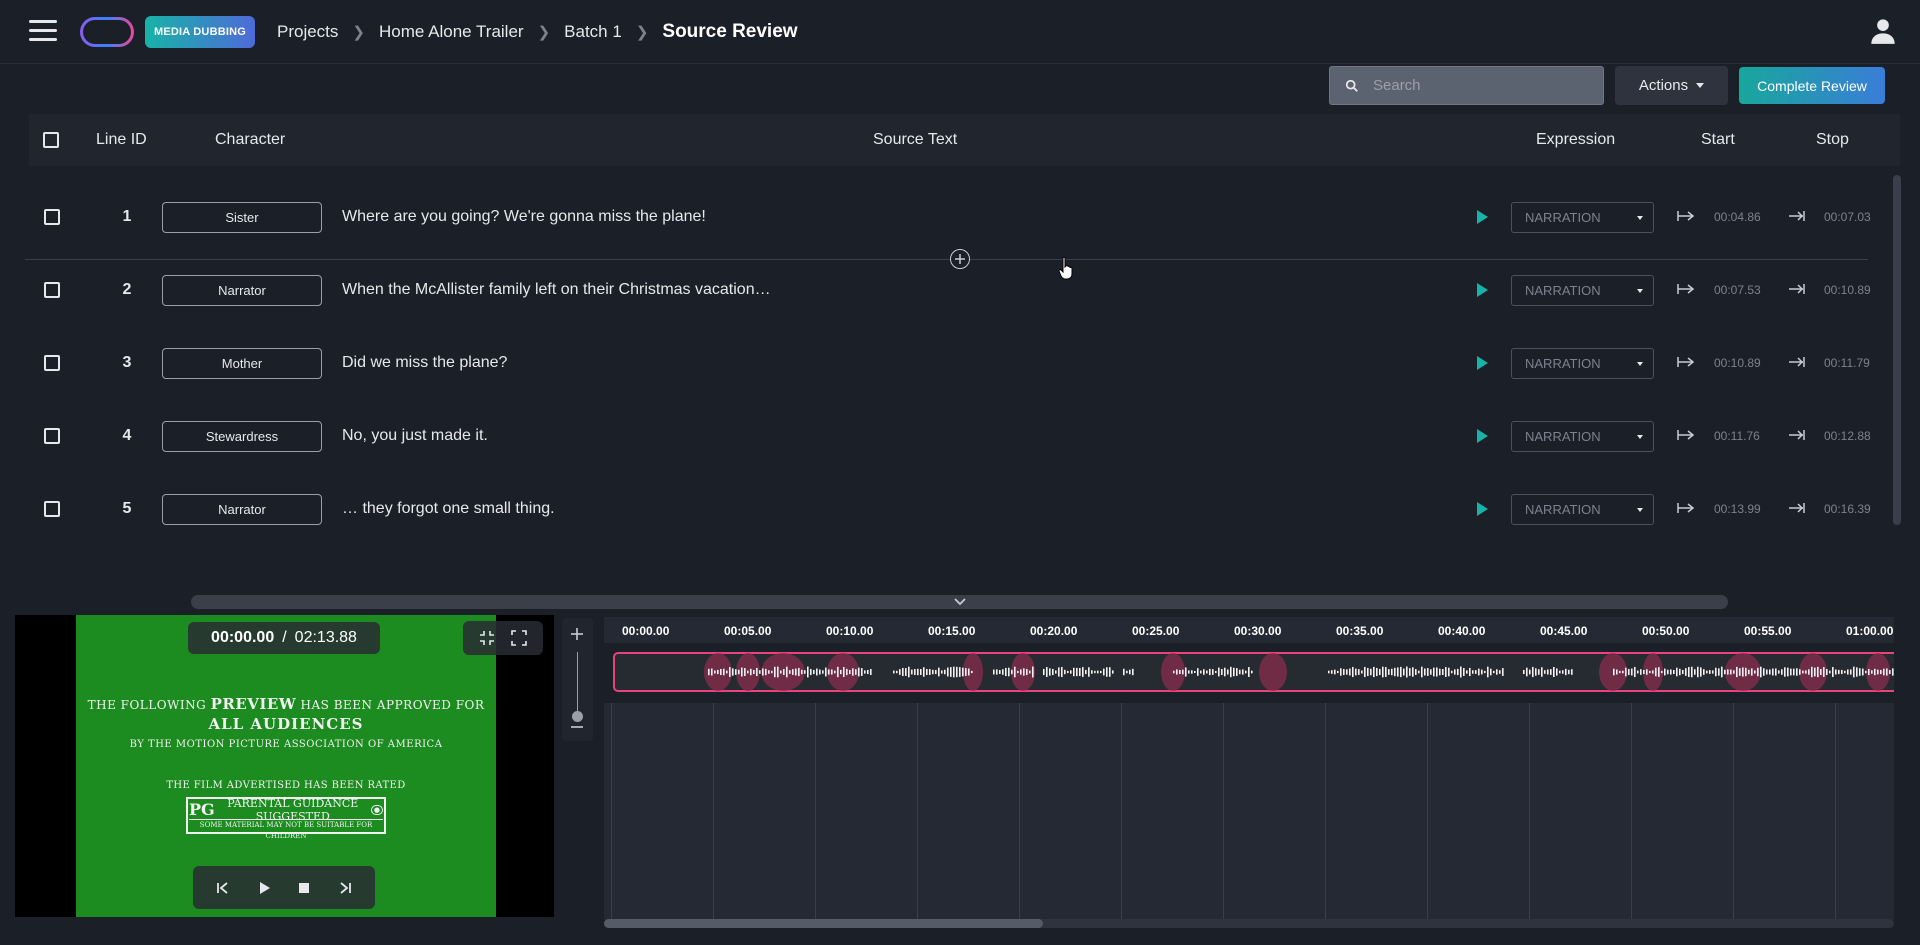 This screenshot has height=945, width=1920. I want to click on breadcrumb-batch: Batch 1, so click(593, 32).